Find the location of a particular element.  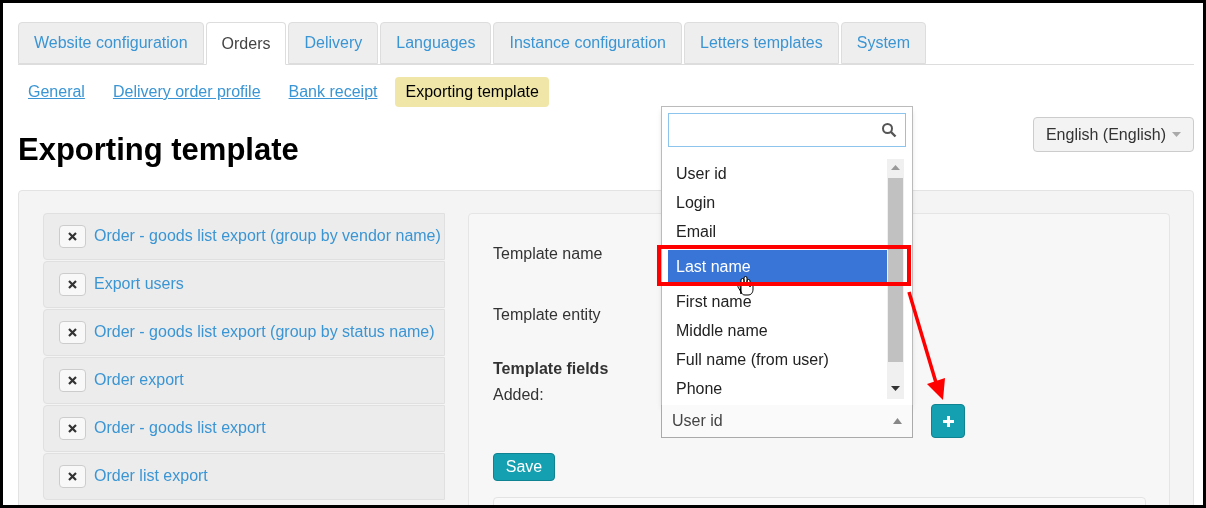

hand-cursor-icon is located at coordinates (745, 285).